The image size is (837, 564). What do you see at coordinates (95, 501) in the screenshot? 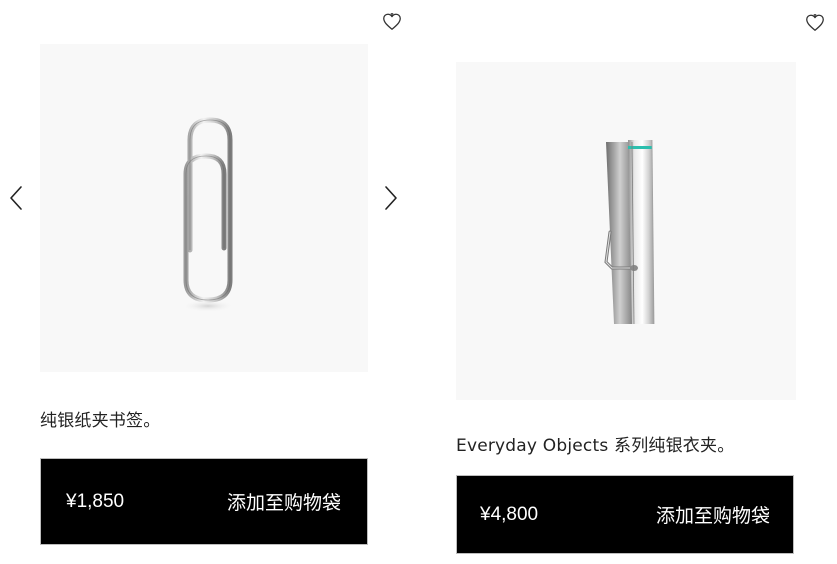
I see `product-price: ¥1,850` at bounding box center [95, 501].